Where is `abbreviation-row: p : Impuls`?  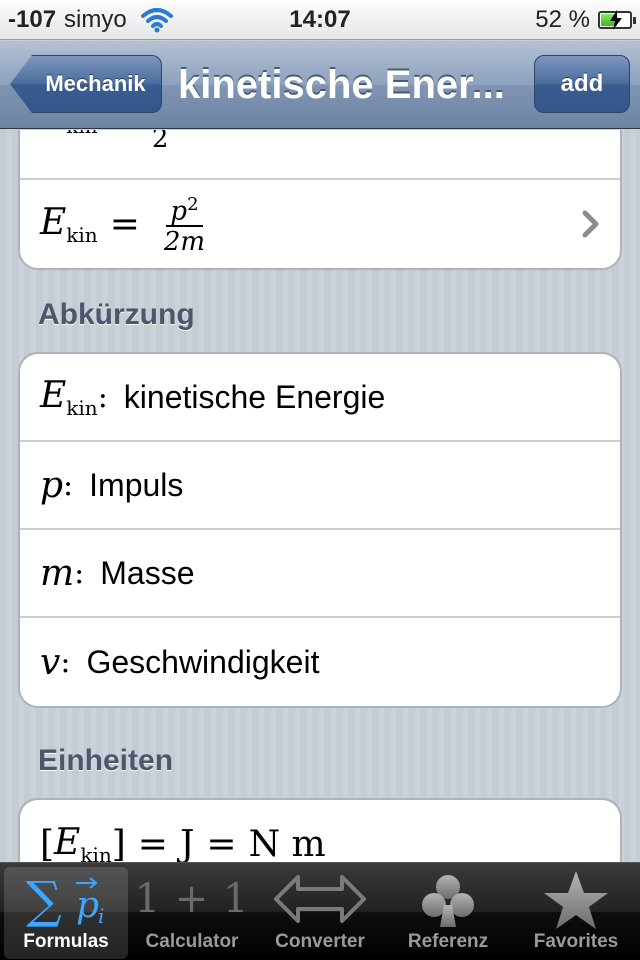 abbreviation-row: p : Impuls is located at coordinates (320, 486).